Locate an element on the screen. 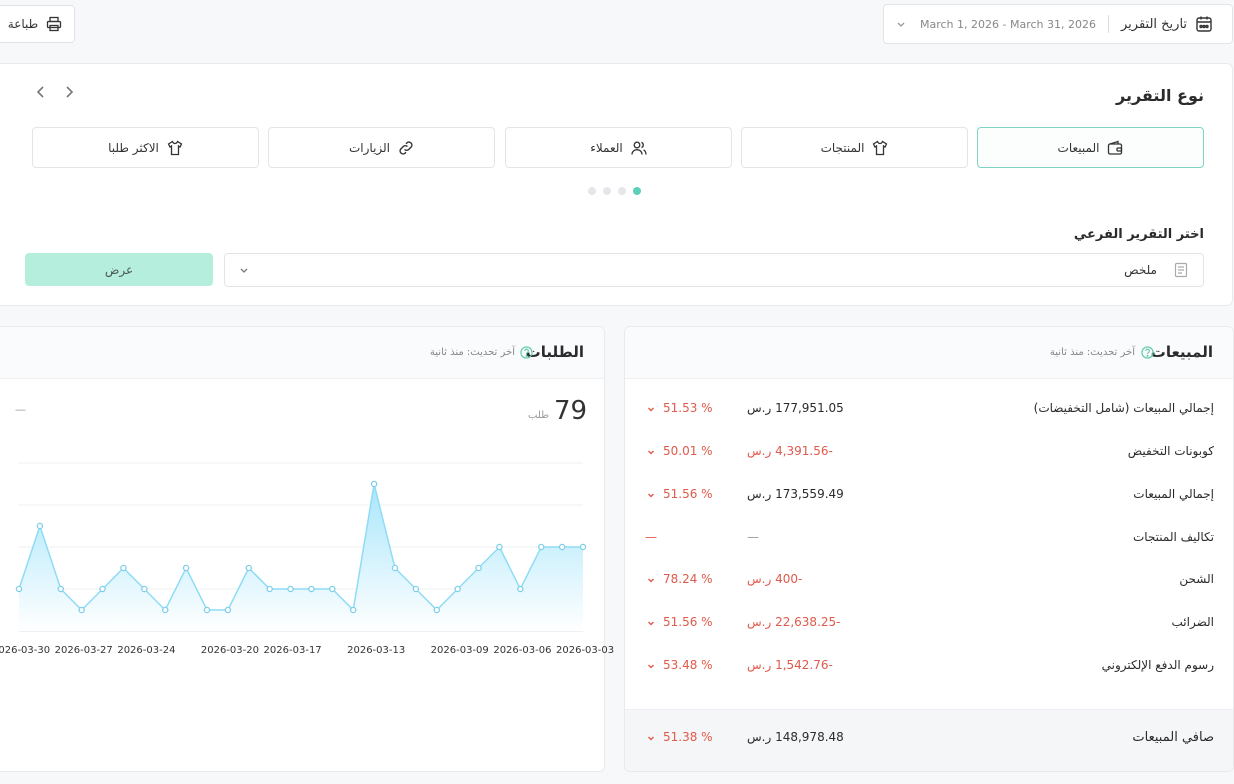 This screenshot has width=1234, height=784. row-change: — is located at coordinates (651, 537).